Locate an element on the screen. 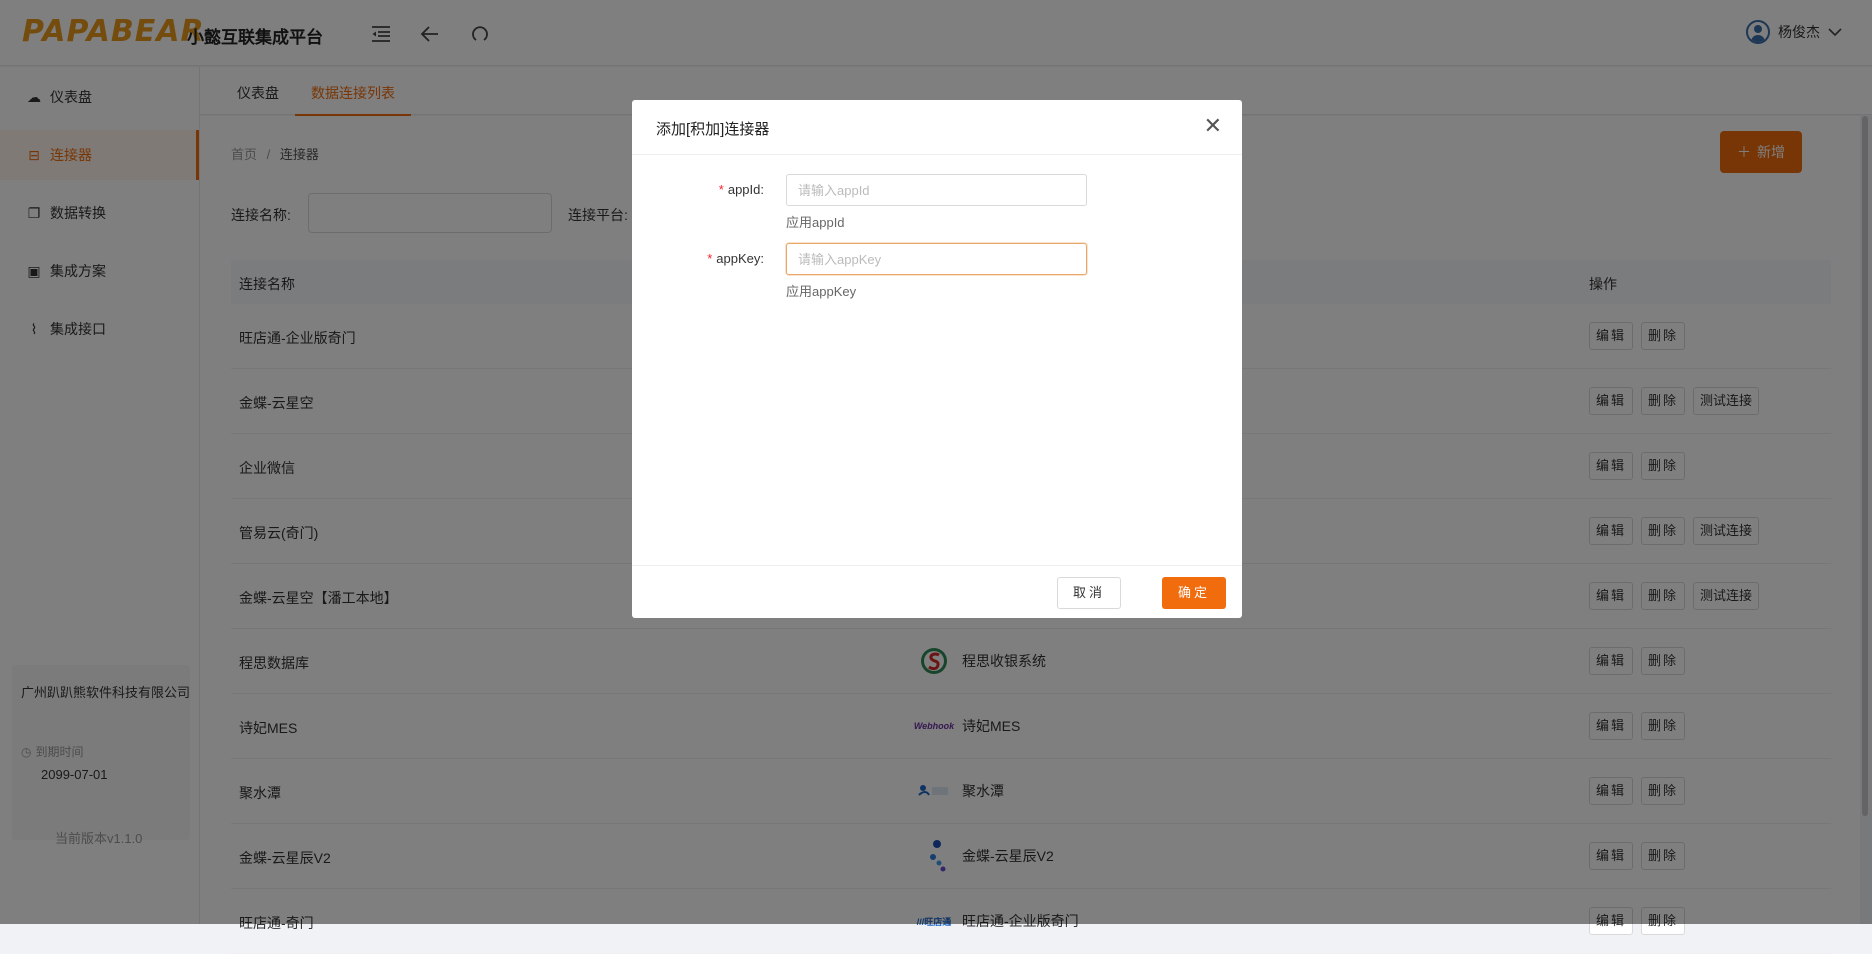  appkey-label-text: appKey: is located at coordinates (740, 258).